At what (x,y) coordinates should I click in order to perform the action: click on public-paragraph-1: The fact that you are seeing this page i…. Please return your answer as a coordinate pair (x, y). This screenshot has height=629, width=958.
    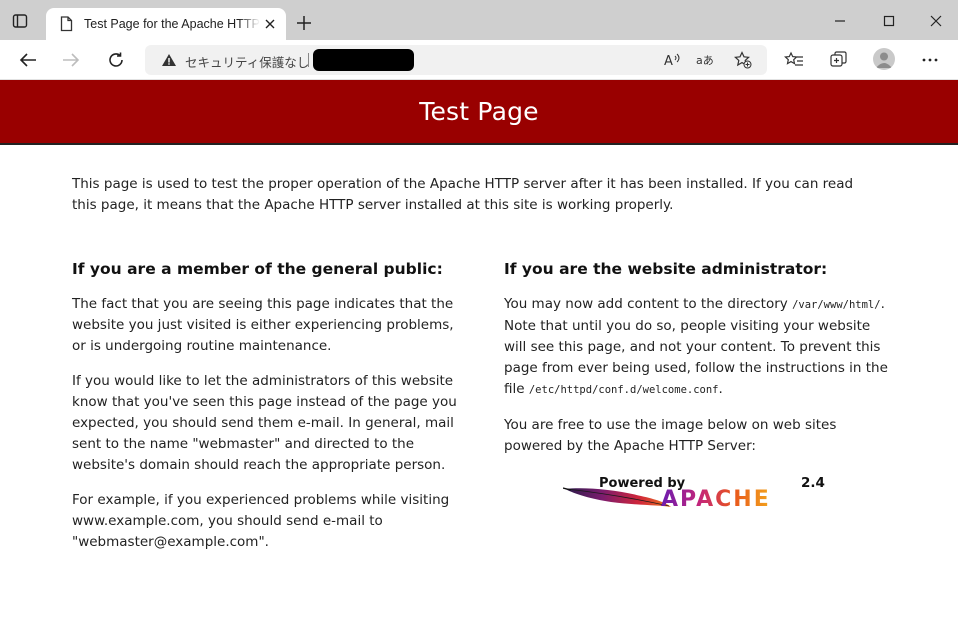
    Looking at the image, I should click on (263, 325).